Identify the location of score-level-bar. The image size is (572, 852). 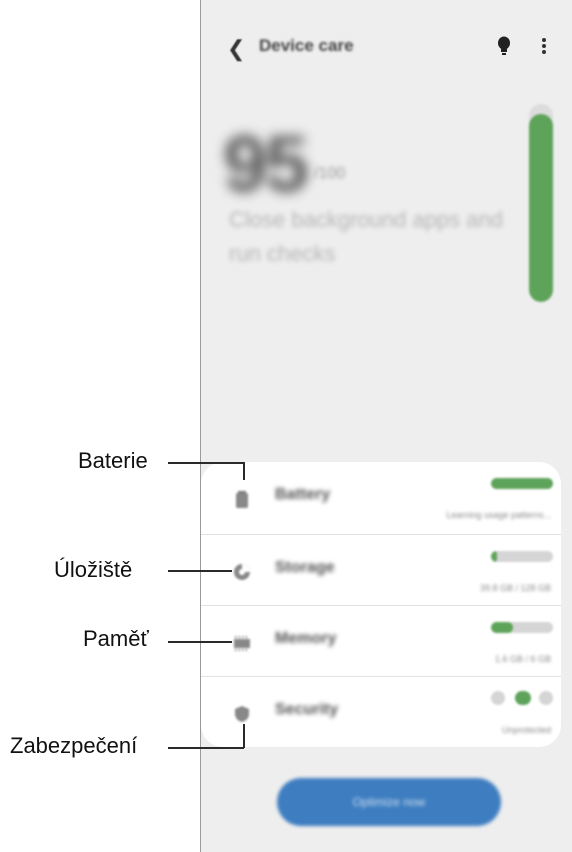
(541, 203).